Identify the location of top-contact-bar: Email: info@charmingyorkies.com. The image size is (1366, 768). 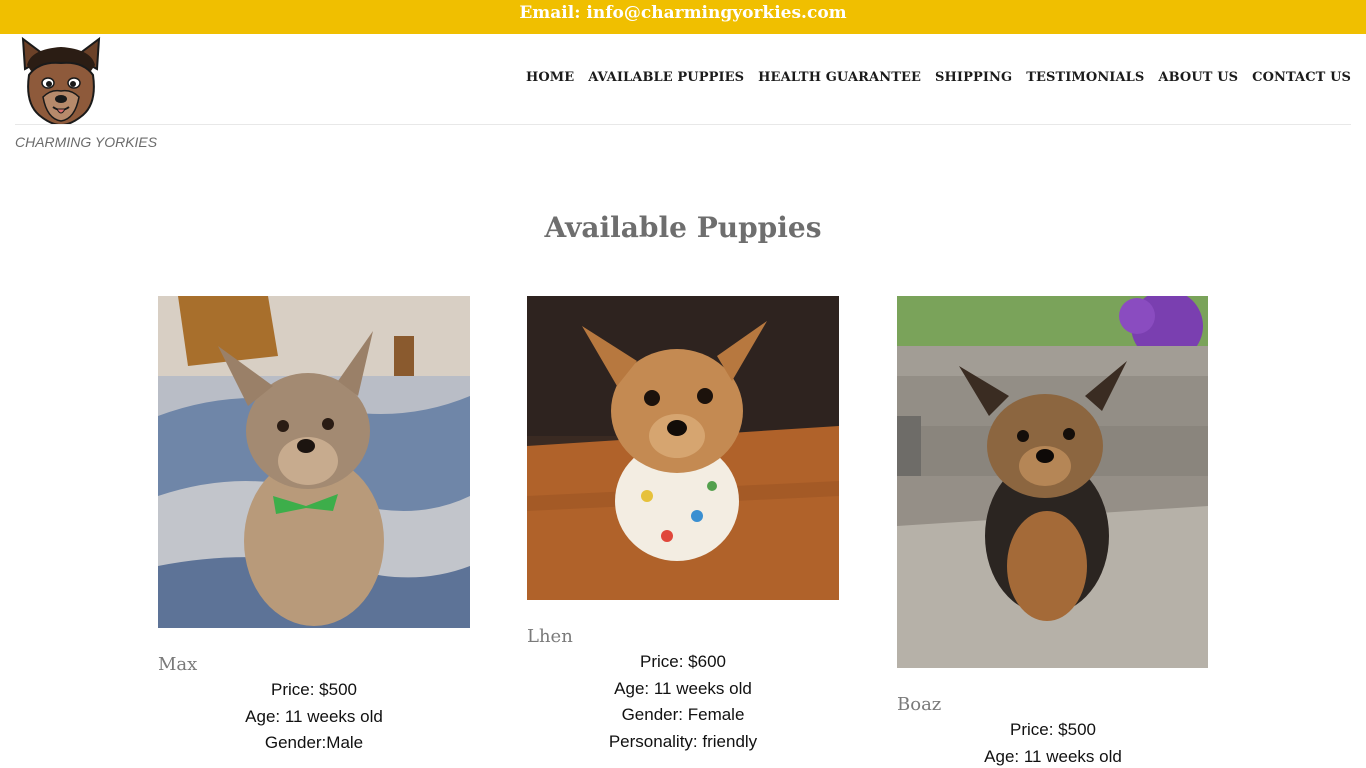
(683, 17).